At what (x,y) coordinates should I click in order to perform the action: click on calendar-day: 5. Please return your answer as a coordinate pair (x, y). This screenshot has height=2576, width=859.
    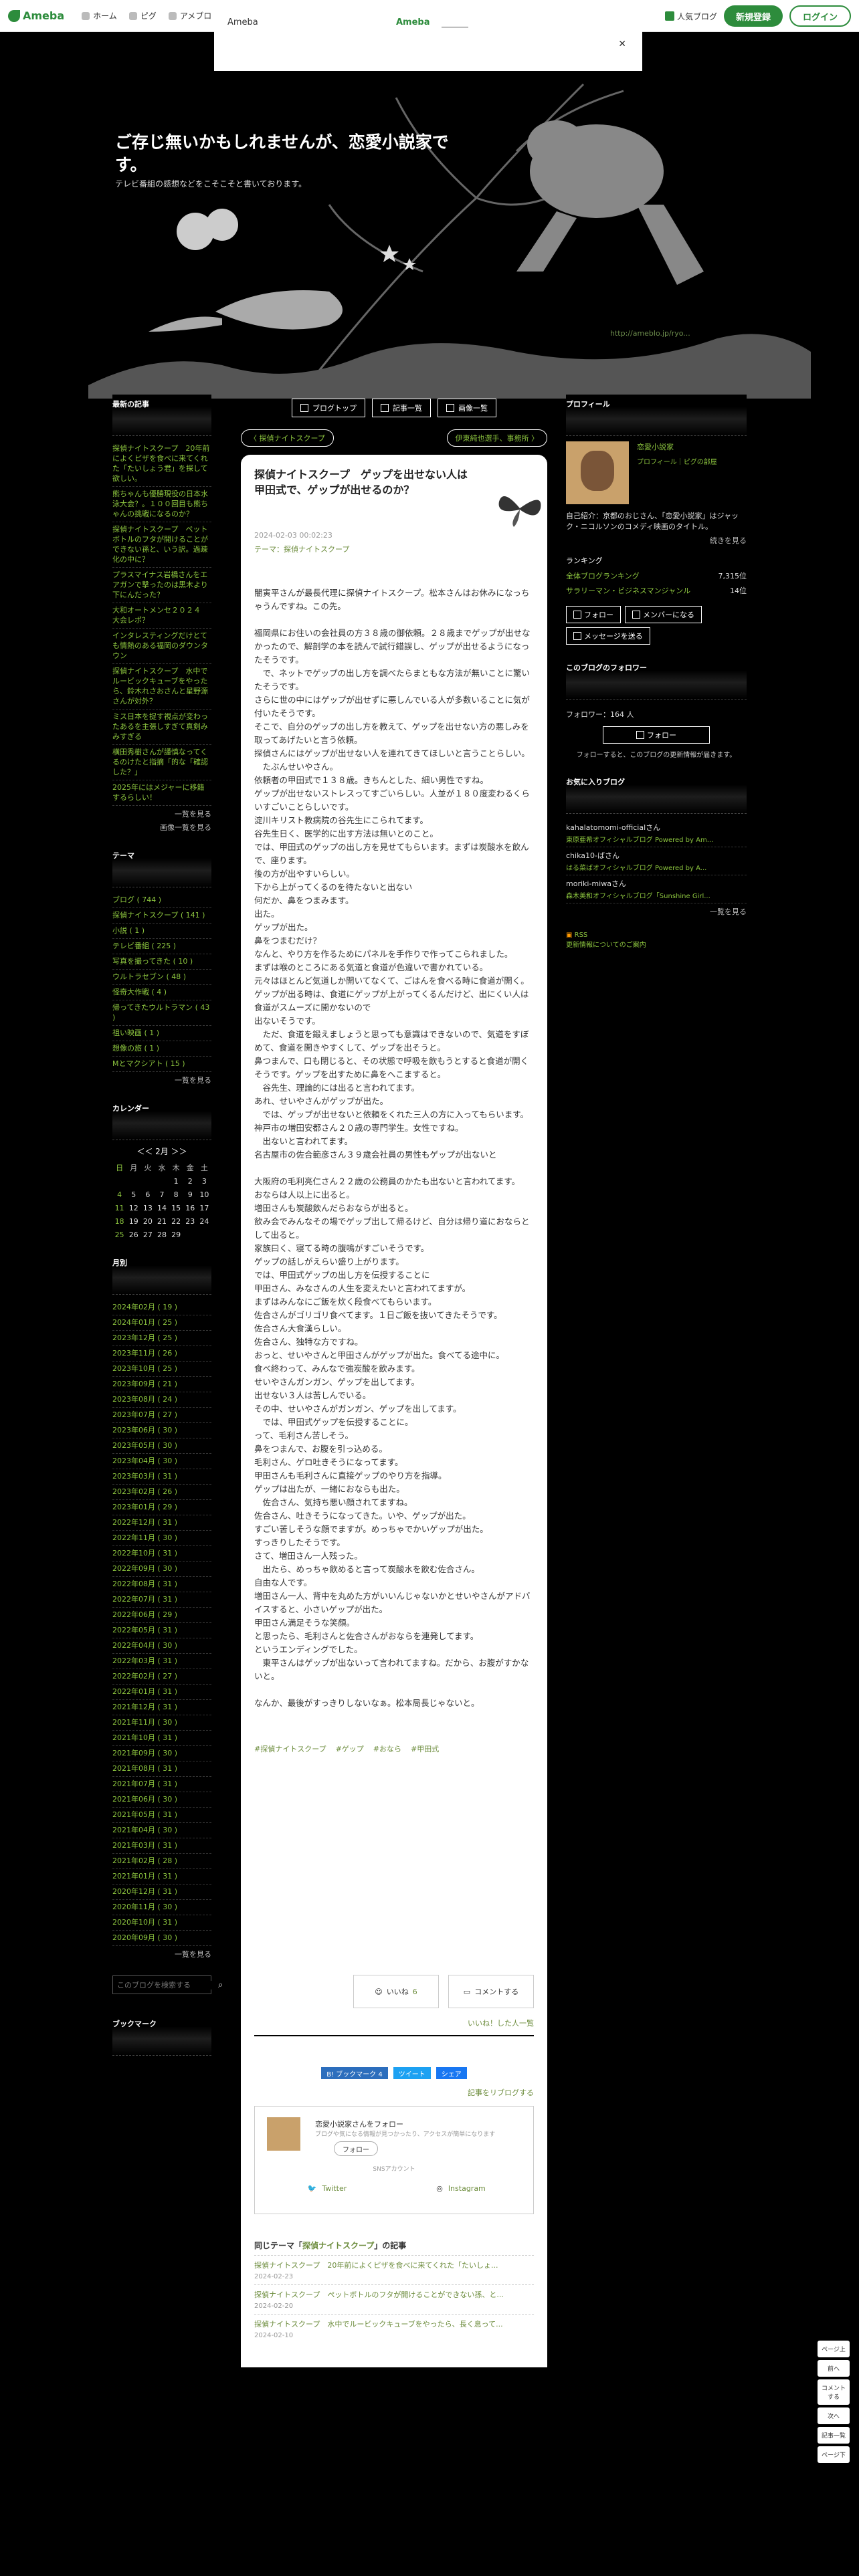
    Looking at the image, I should click on (133, 1194).